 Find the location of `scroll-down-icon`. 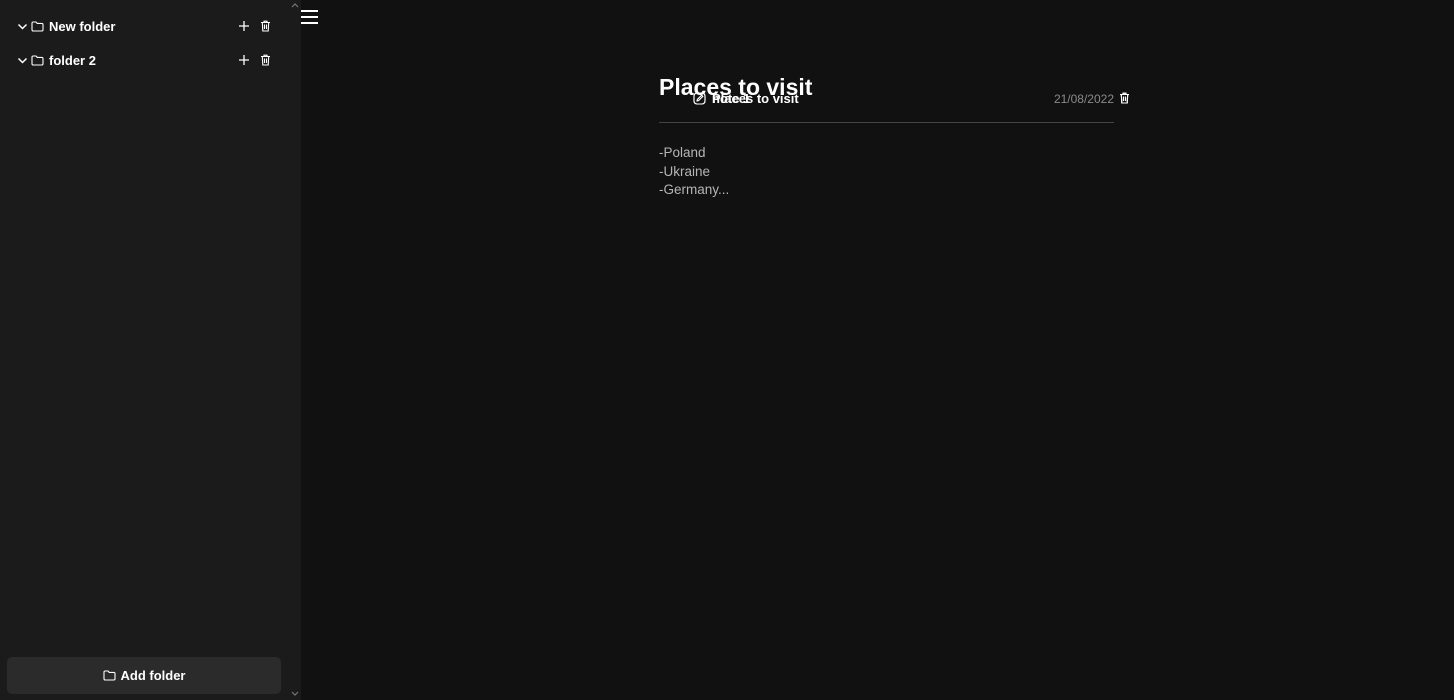

scroll-down-icon is located at coordinates (295, 694).